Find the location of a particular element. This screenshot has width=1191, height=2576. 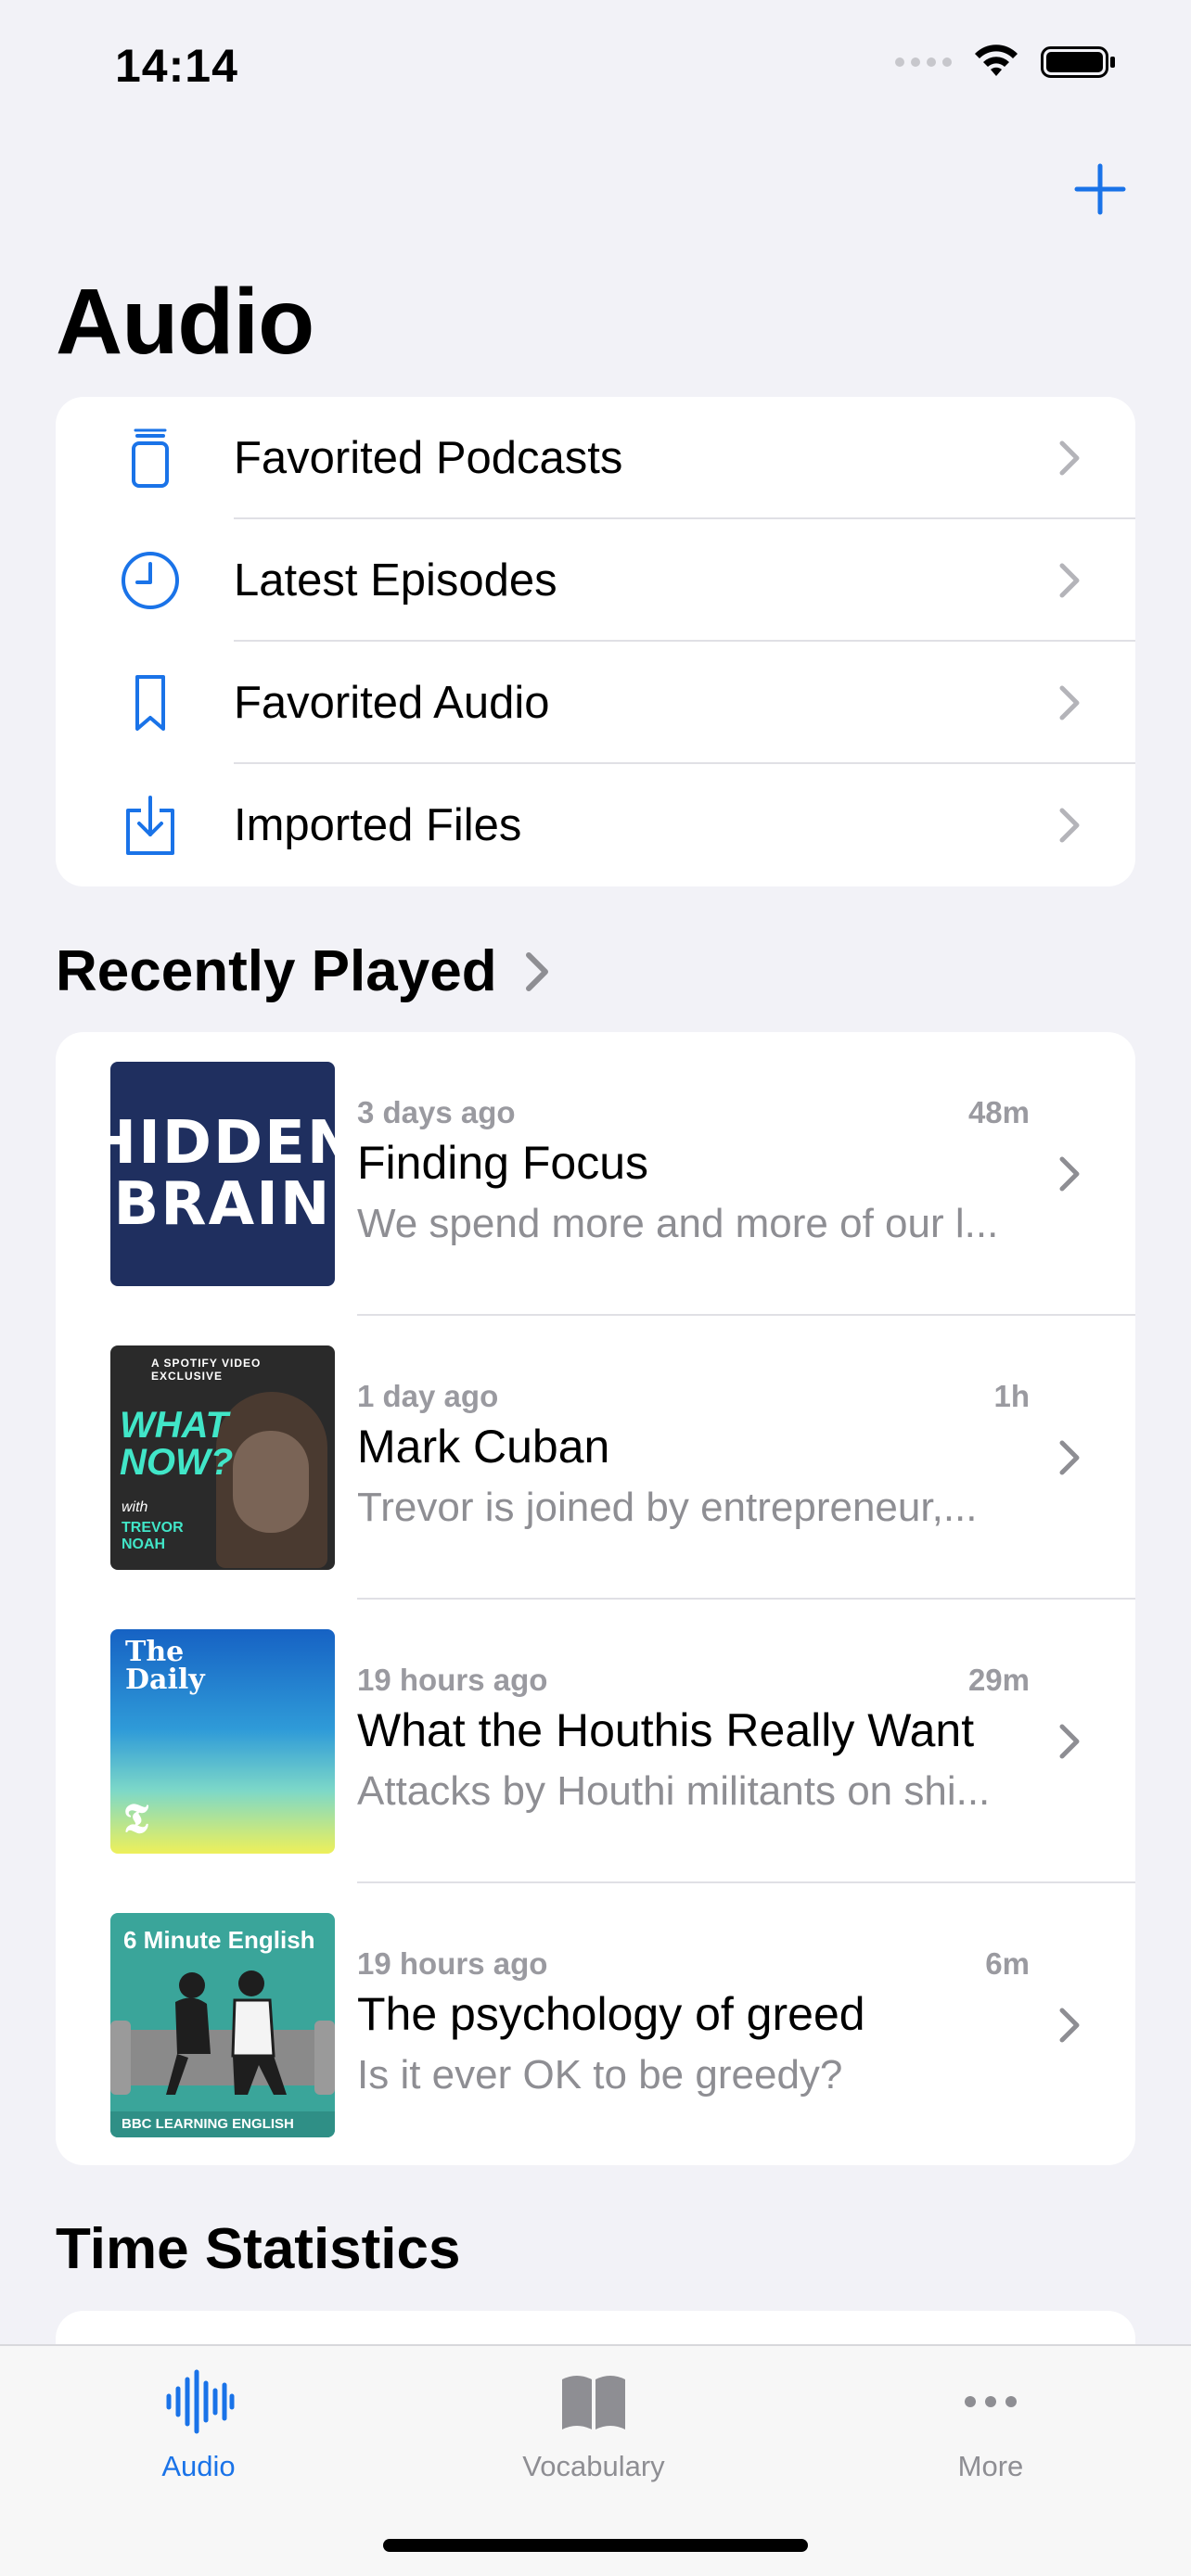

status-bar: 14:14 is located at coordinates (595, 69).